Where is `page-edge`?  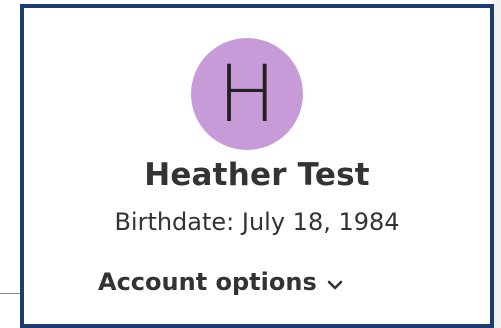 page-edge is located at coordinates (497, 164).